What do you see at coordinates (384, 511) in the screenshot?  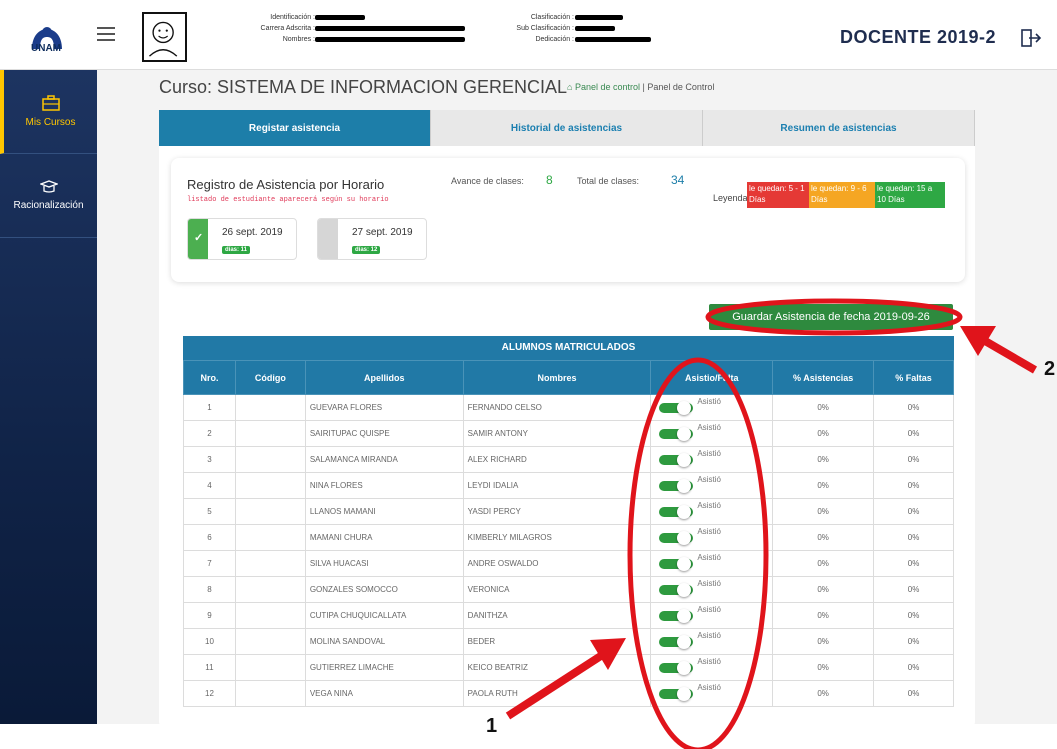 I see `cell-apellidos: LLANOS MAMANI` at bounding box center [384, 511].